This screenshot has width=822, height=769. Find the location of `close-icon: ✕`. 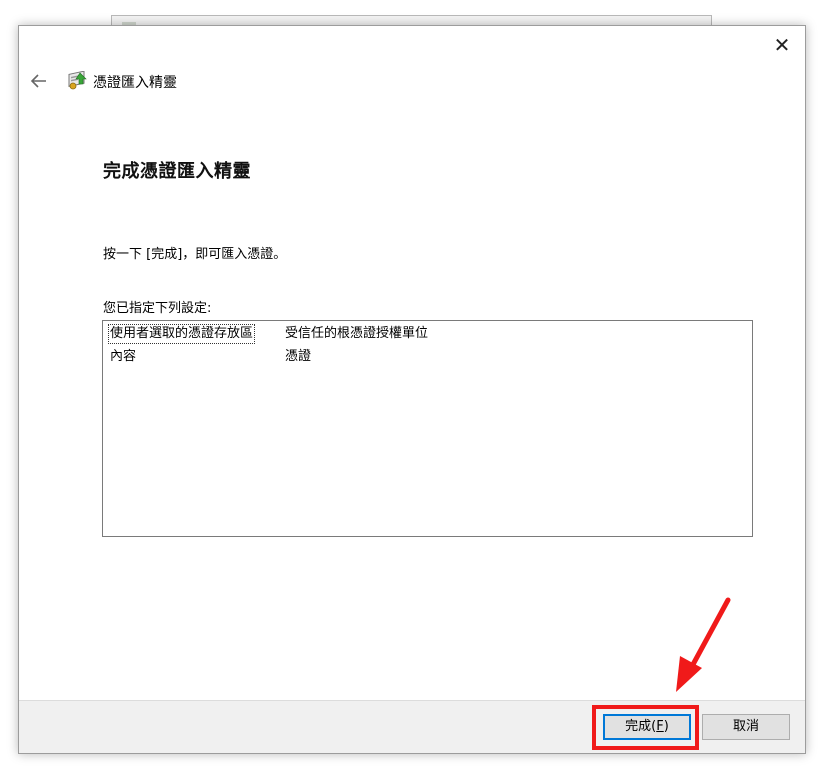

close-icon: ✕ is located at coordinates (782, 45).